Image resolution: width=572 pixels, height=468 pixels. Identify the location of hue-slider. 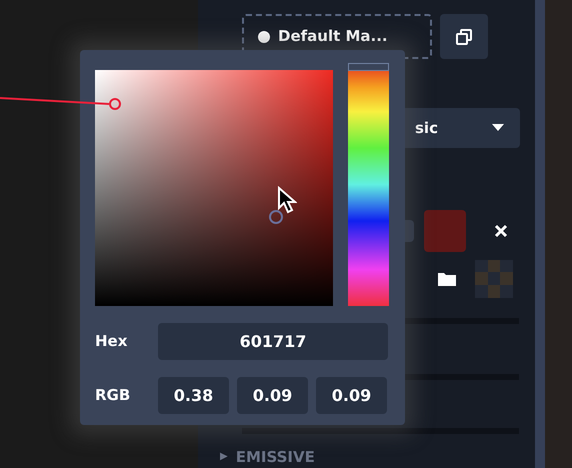
(368, 184).